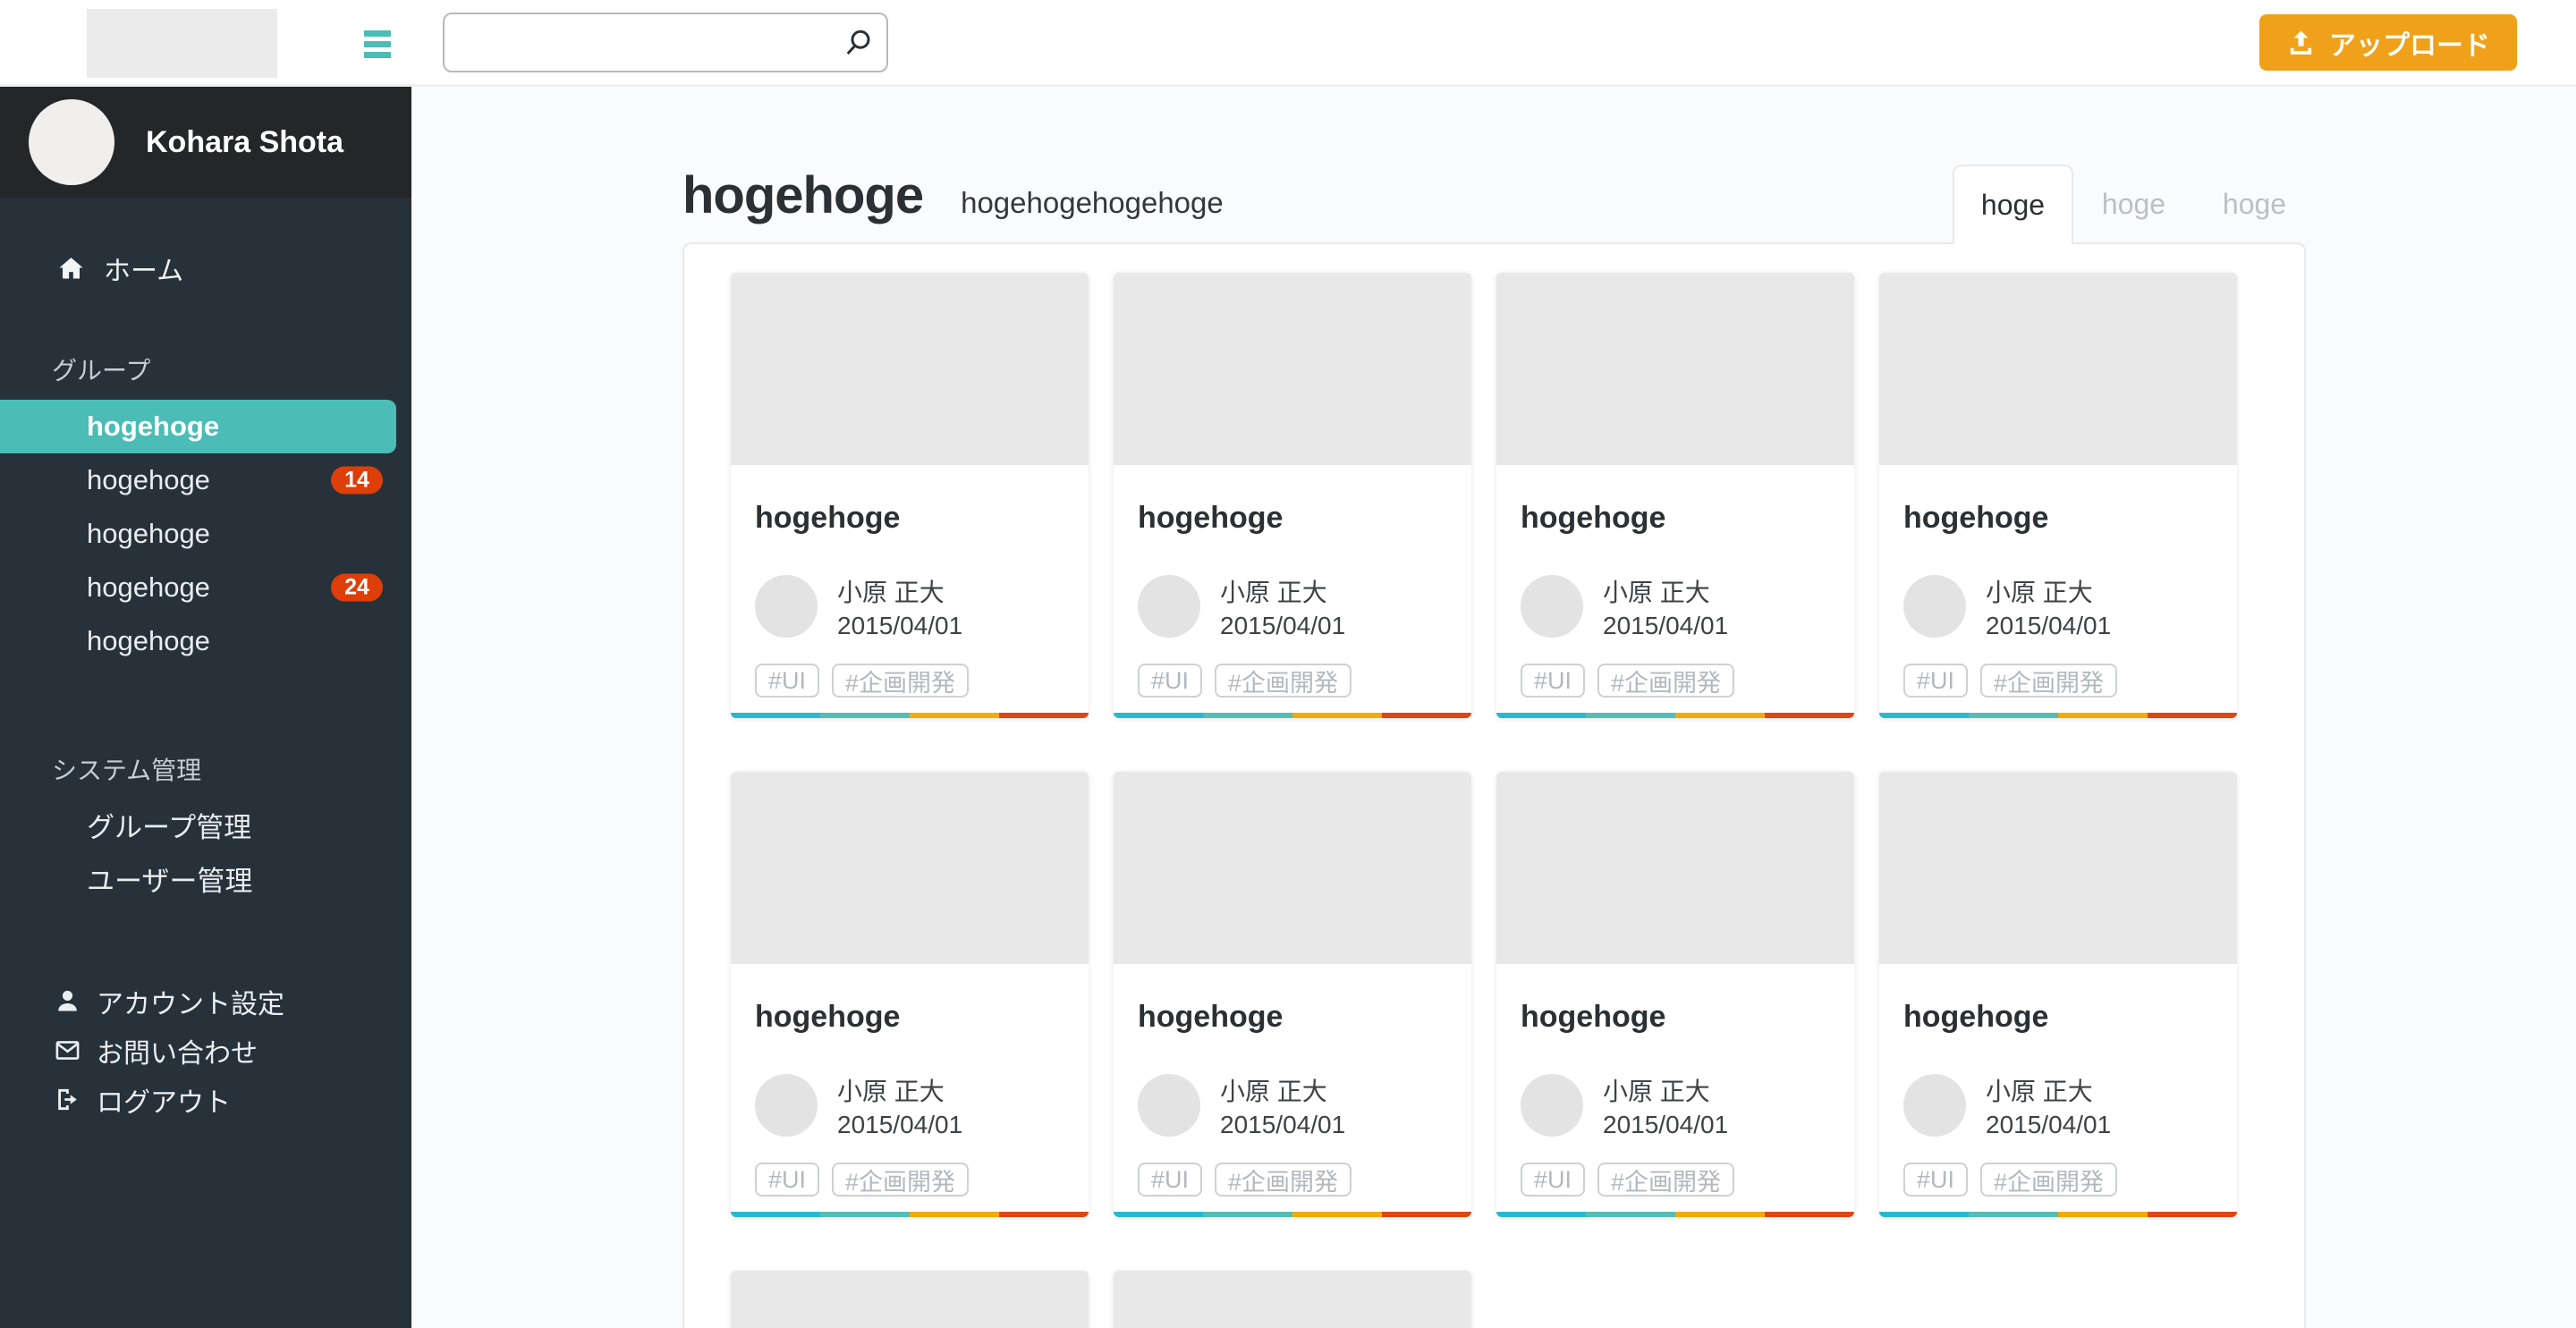  I want to click on logout-icon, so click(67, 1099).